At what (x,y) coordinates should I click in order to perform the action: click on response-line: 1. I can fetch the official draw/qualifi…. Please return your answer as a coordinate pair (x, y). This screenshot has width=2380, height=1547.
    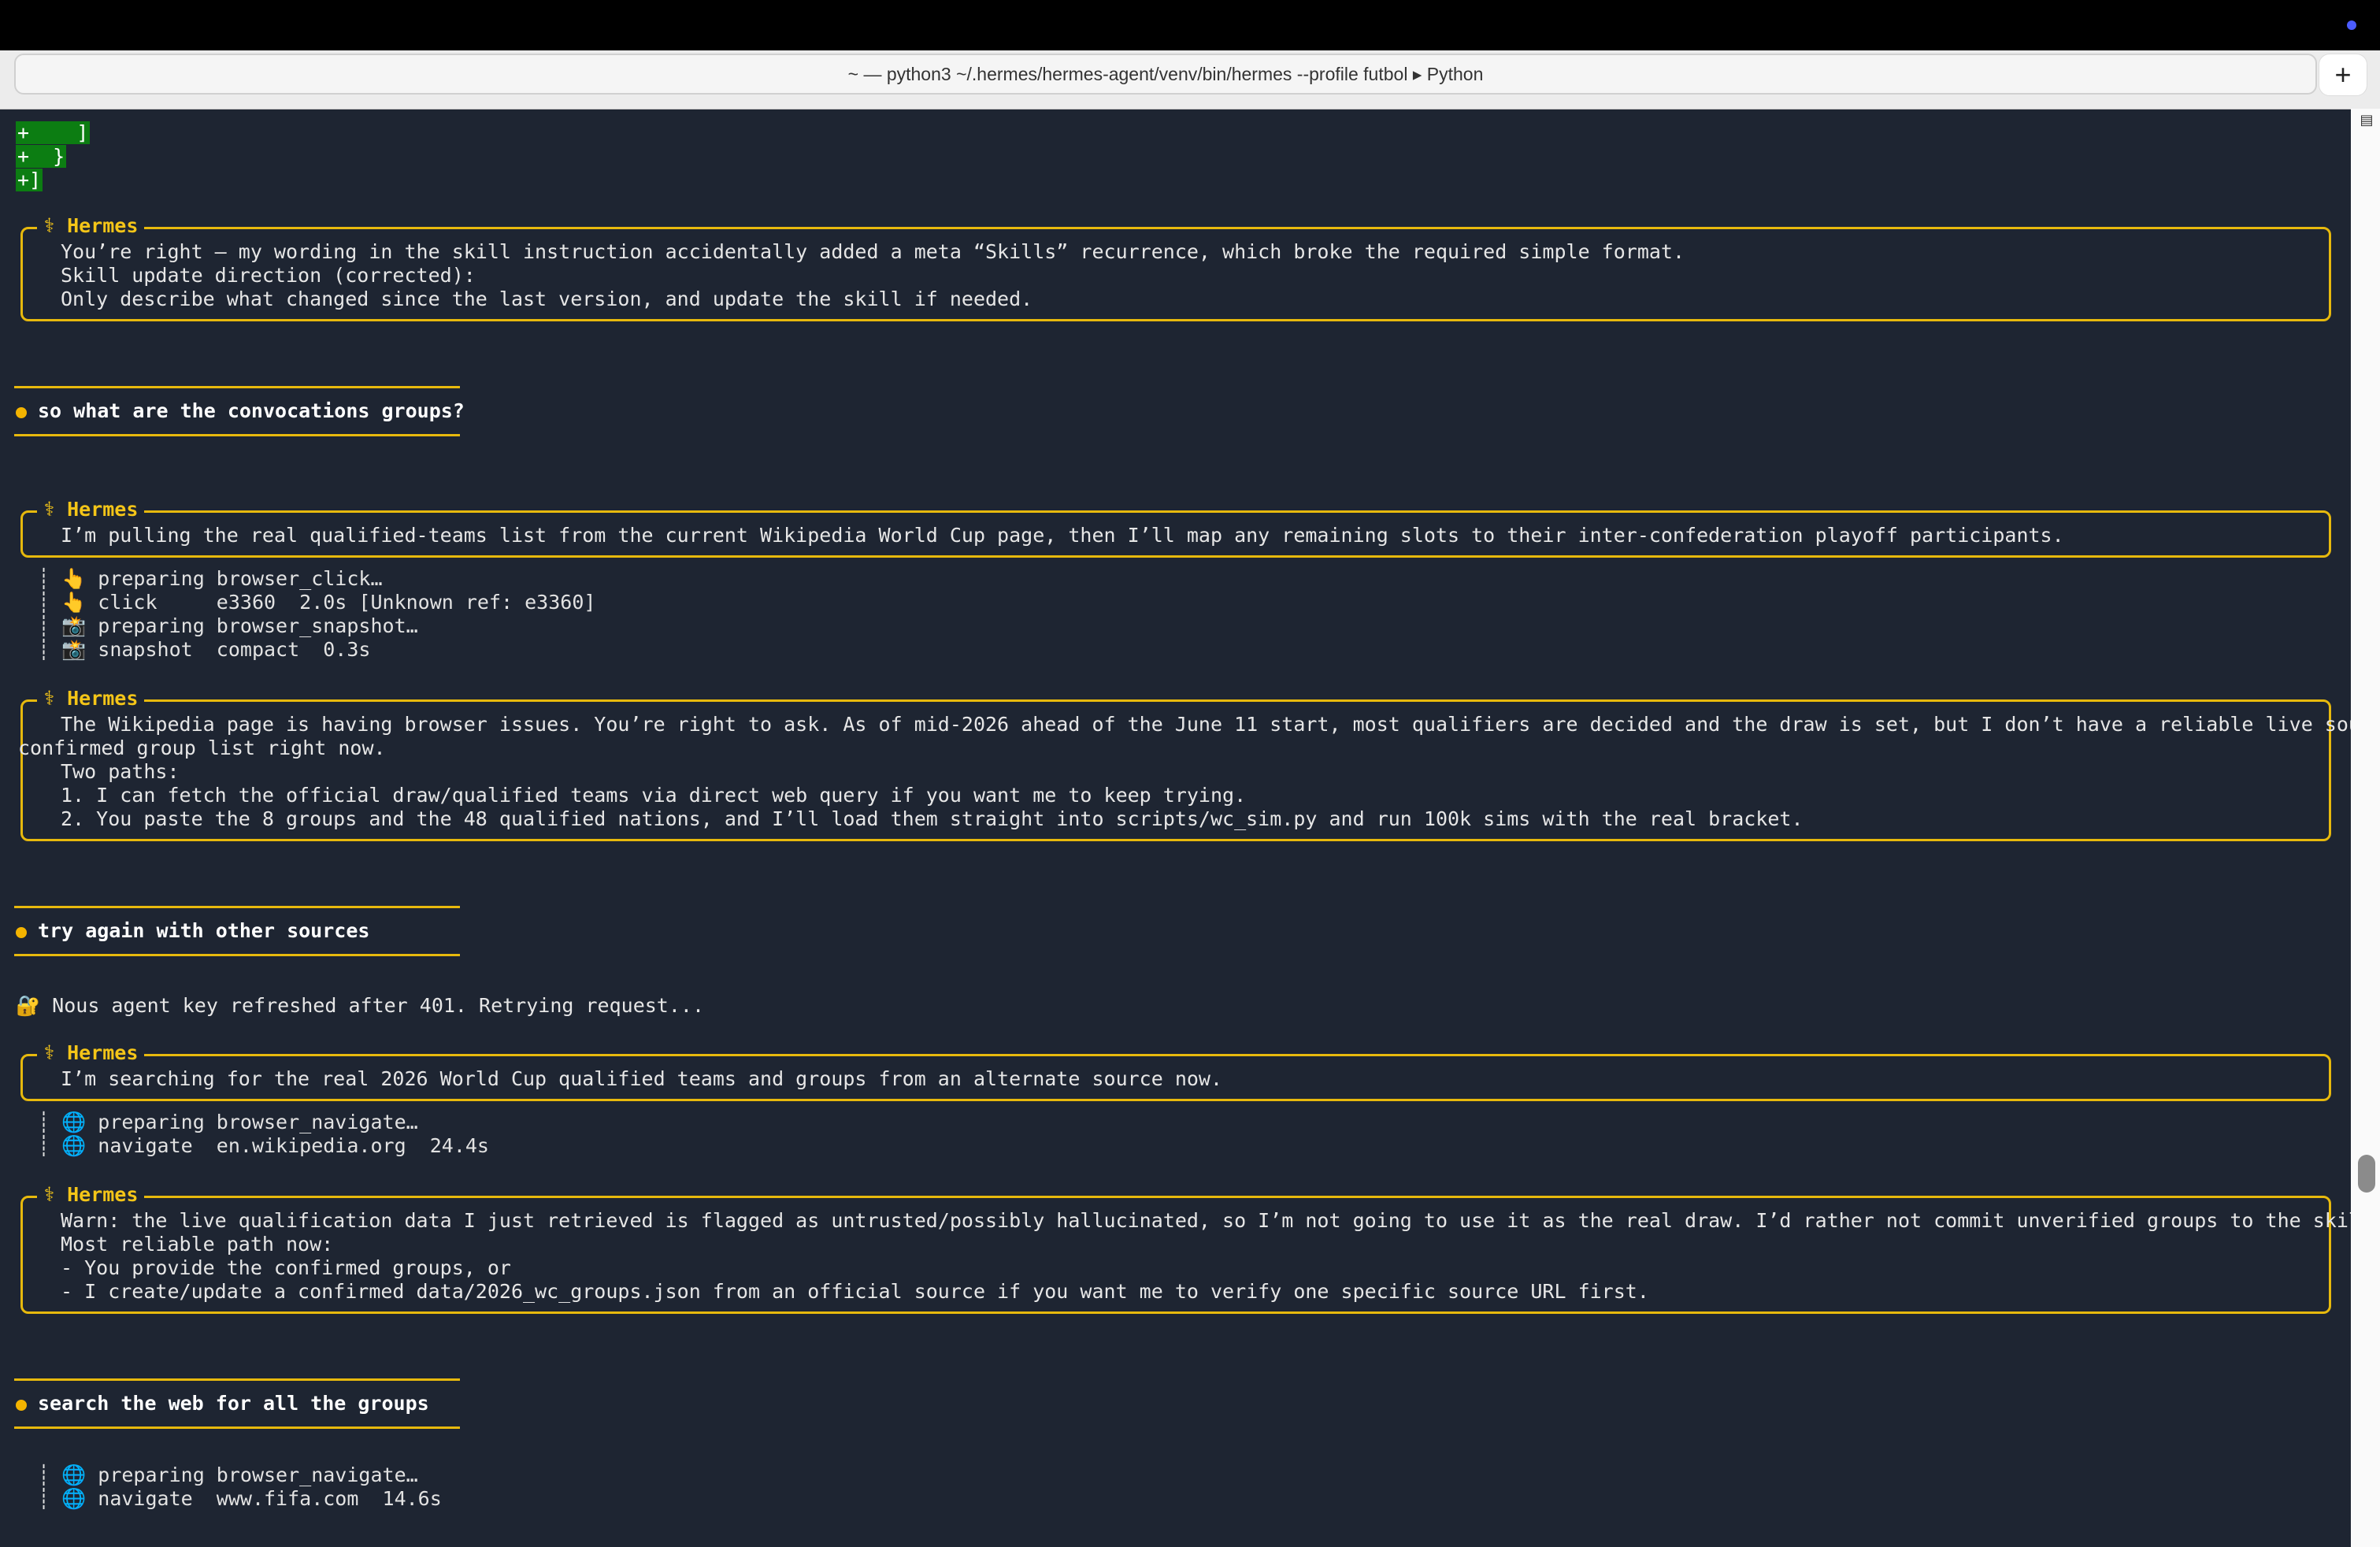
    Looking at the image, I should click on (654, 795).